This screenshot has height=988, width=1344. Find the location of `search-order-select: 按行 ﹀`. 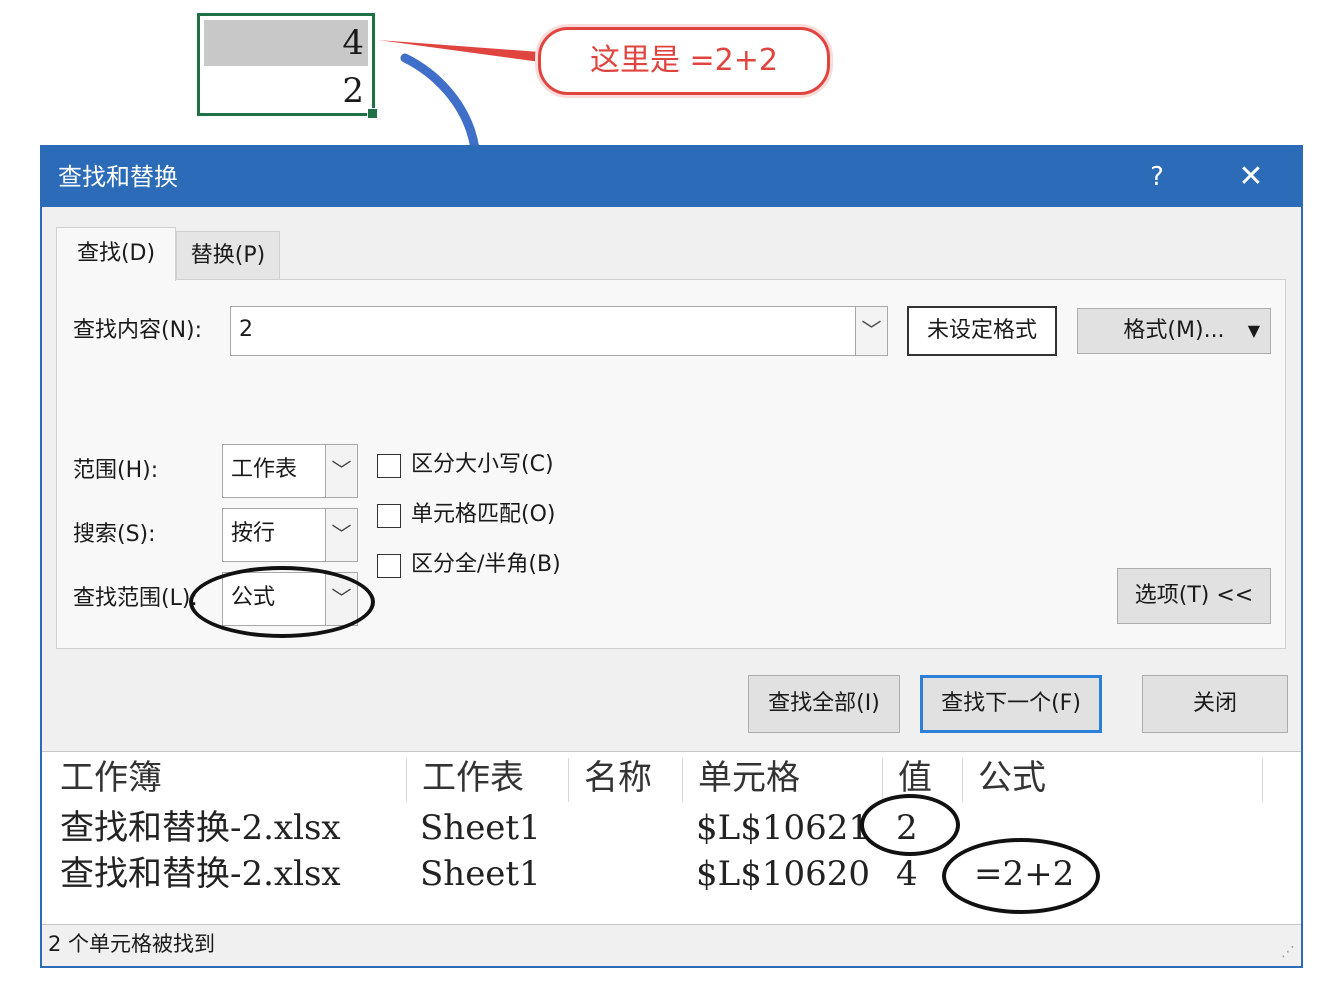

search-order-select: 按行 ﹀ is located at coordinates (290, 535).